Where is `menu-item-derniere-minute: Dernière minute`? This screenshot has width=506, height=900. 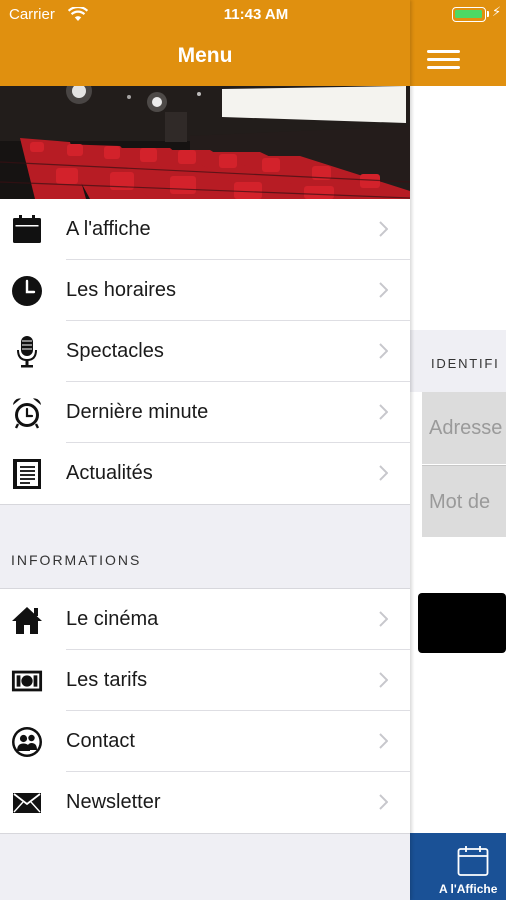 menu-item-derniere-minute: Dernière minute is located at coordinates (205, 412).